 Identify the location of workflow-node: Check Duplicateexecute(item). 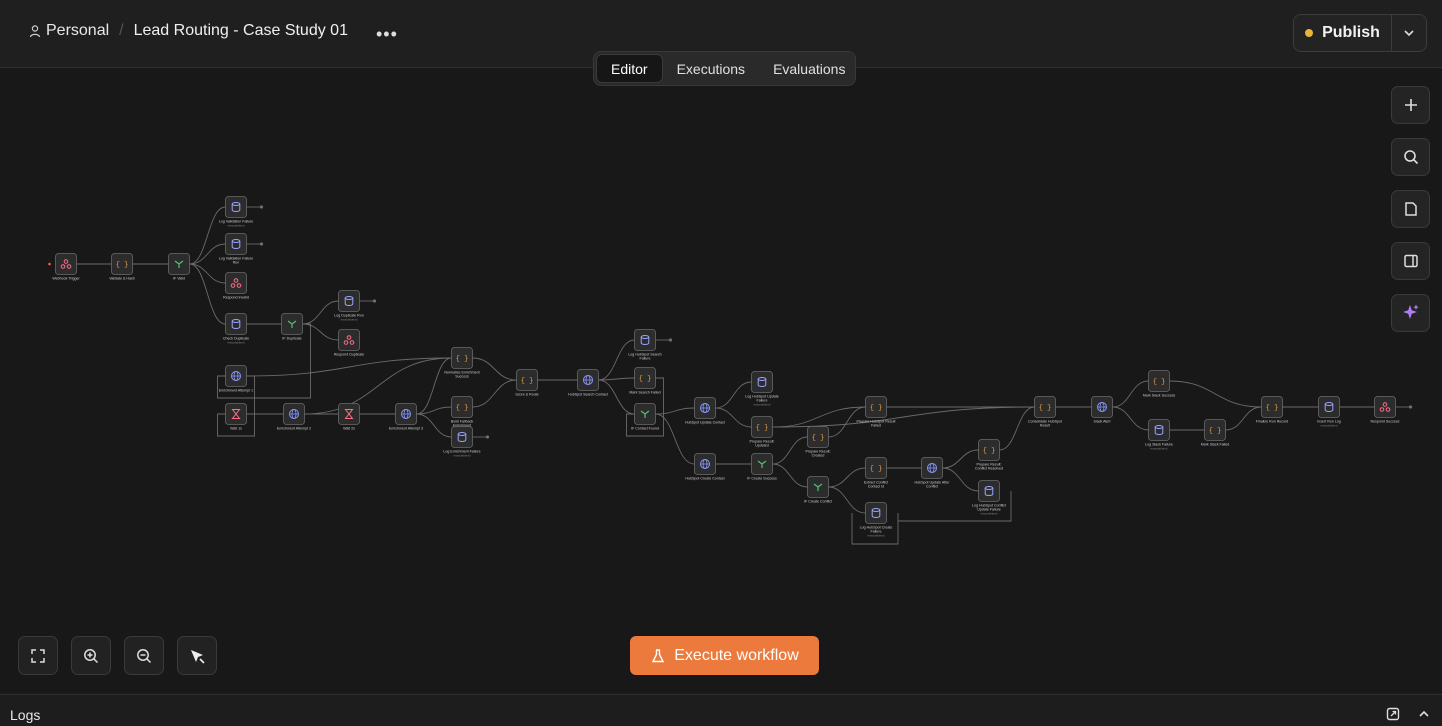
(236, 329).